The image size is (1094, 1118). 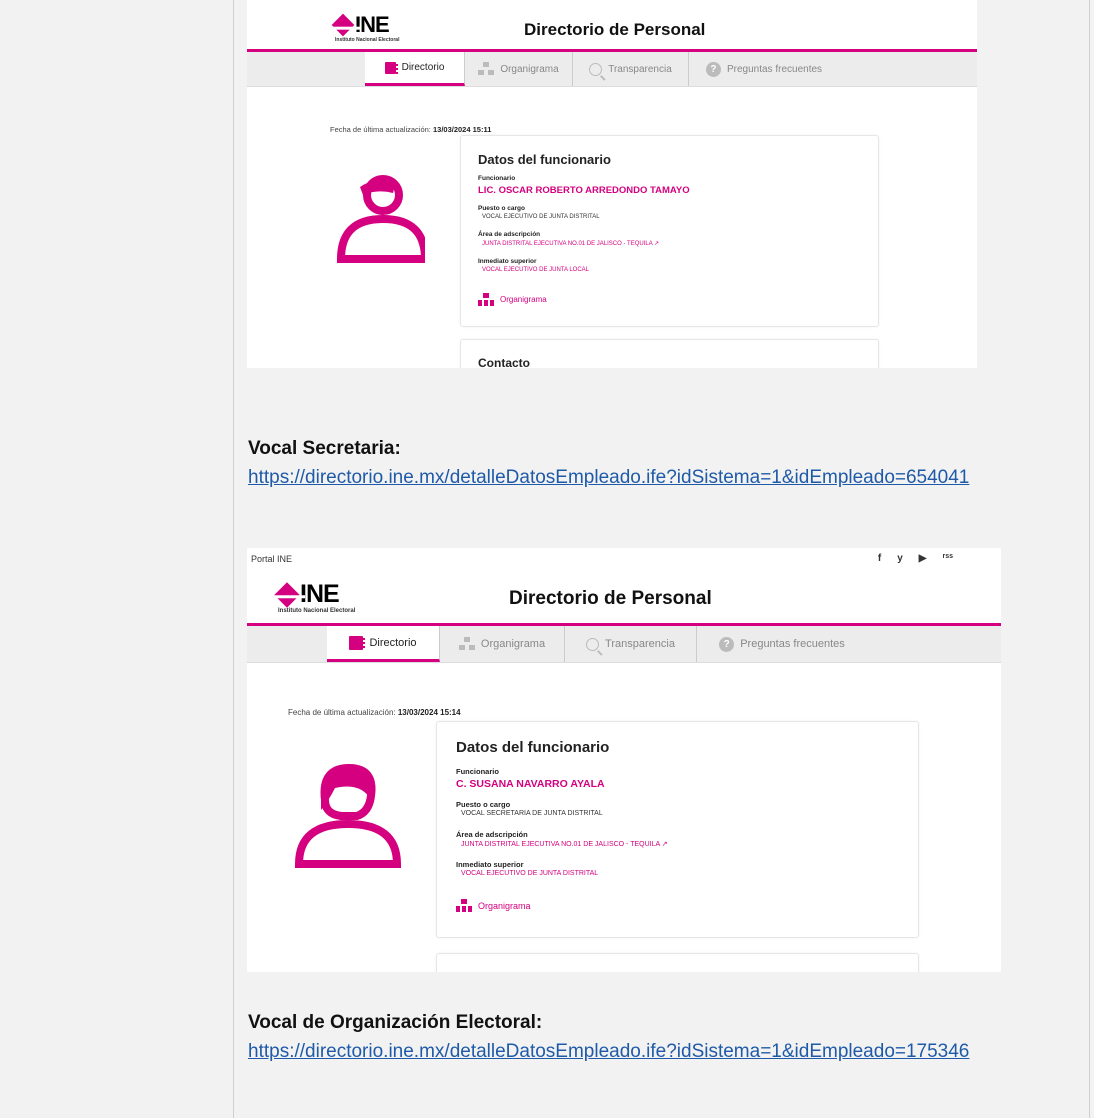 I want to click on right-divider, so click(x=1089, y=559).